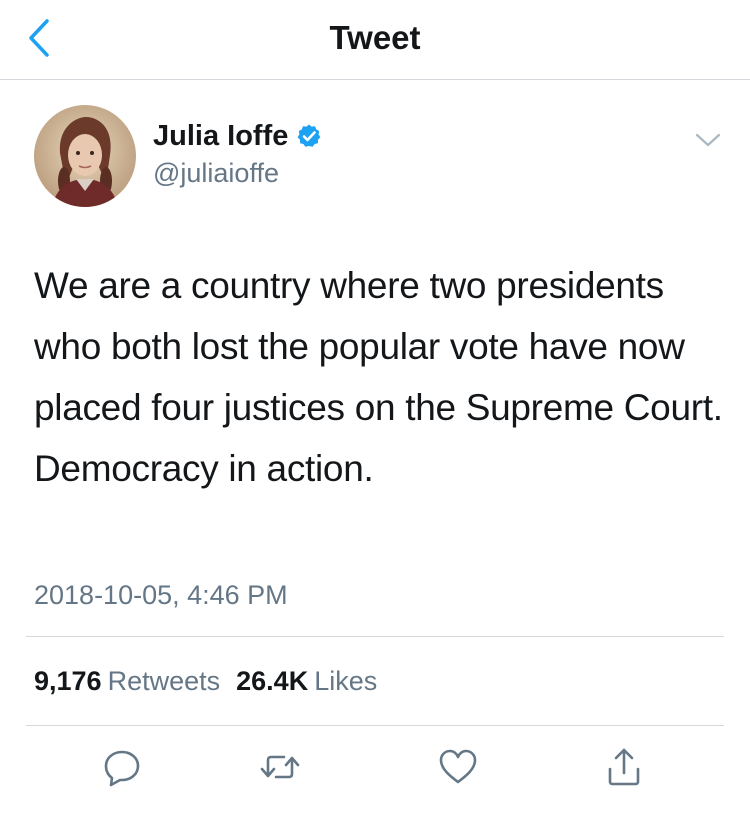 This screenshot has width=750, height=825. What do you see at coordinates (309, 135) in the screenshot?
I see `verified-badge-icon` at bounding box center [309, 135].